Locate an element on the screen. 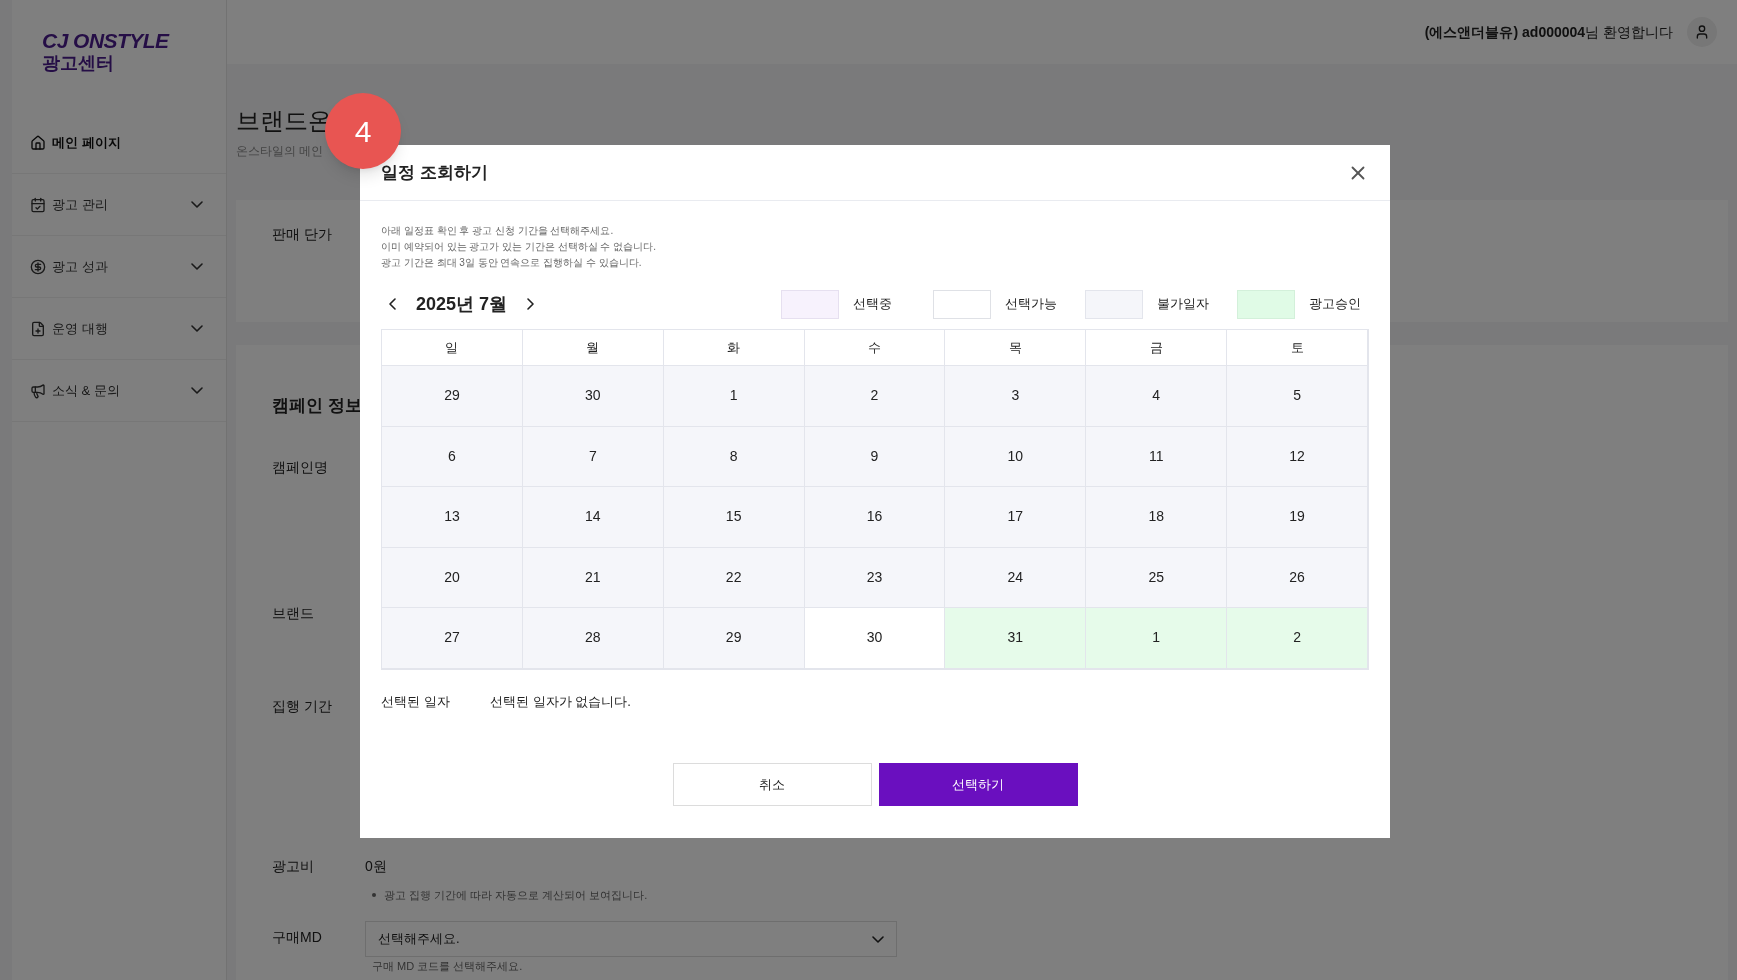 This screenshot has width=1737, height=980. user-avatar-button is located at coordinates (1702, 32).